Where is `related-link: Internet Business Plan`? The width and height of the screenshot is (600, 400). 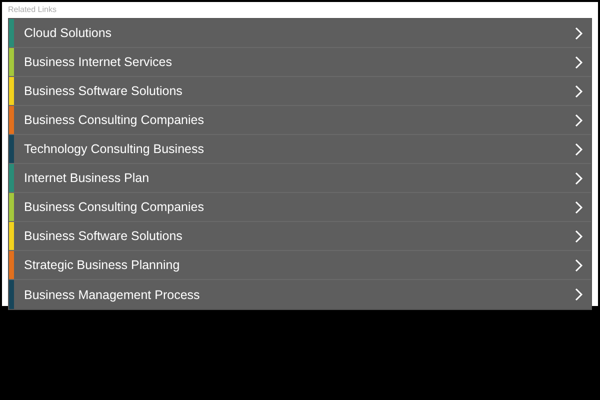 related-link: Internet Business Plan is located at coordinates (300, 178).